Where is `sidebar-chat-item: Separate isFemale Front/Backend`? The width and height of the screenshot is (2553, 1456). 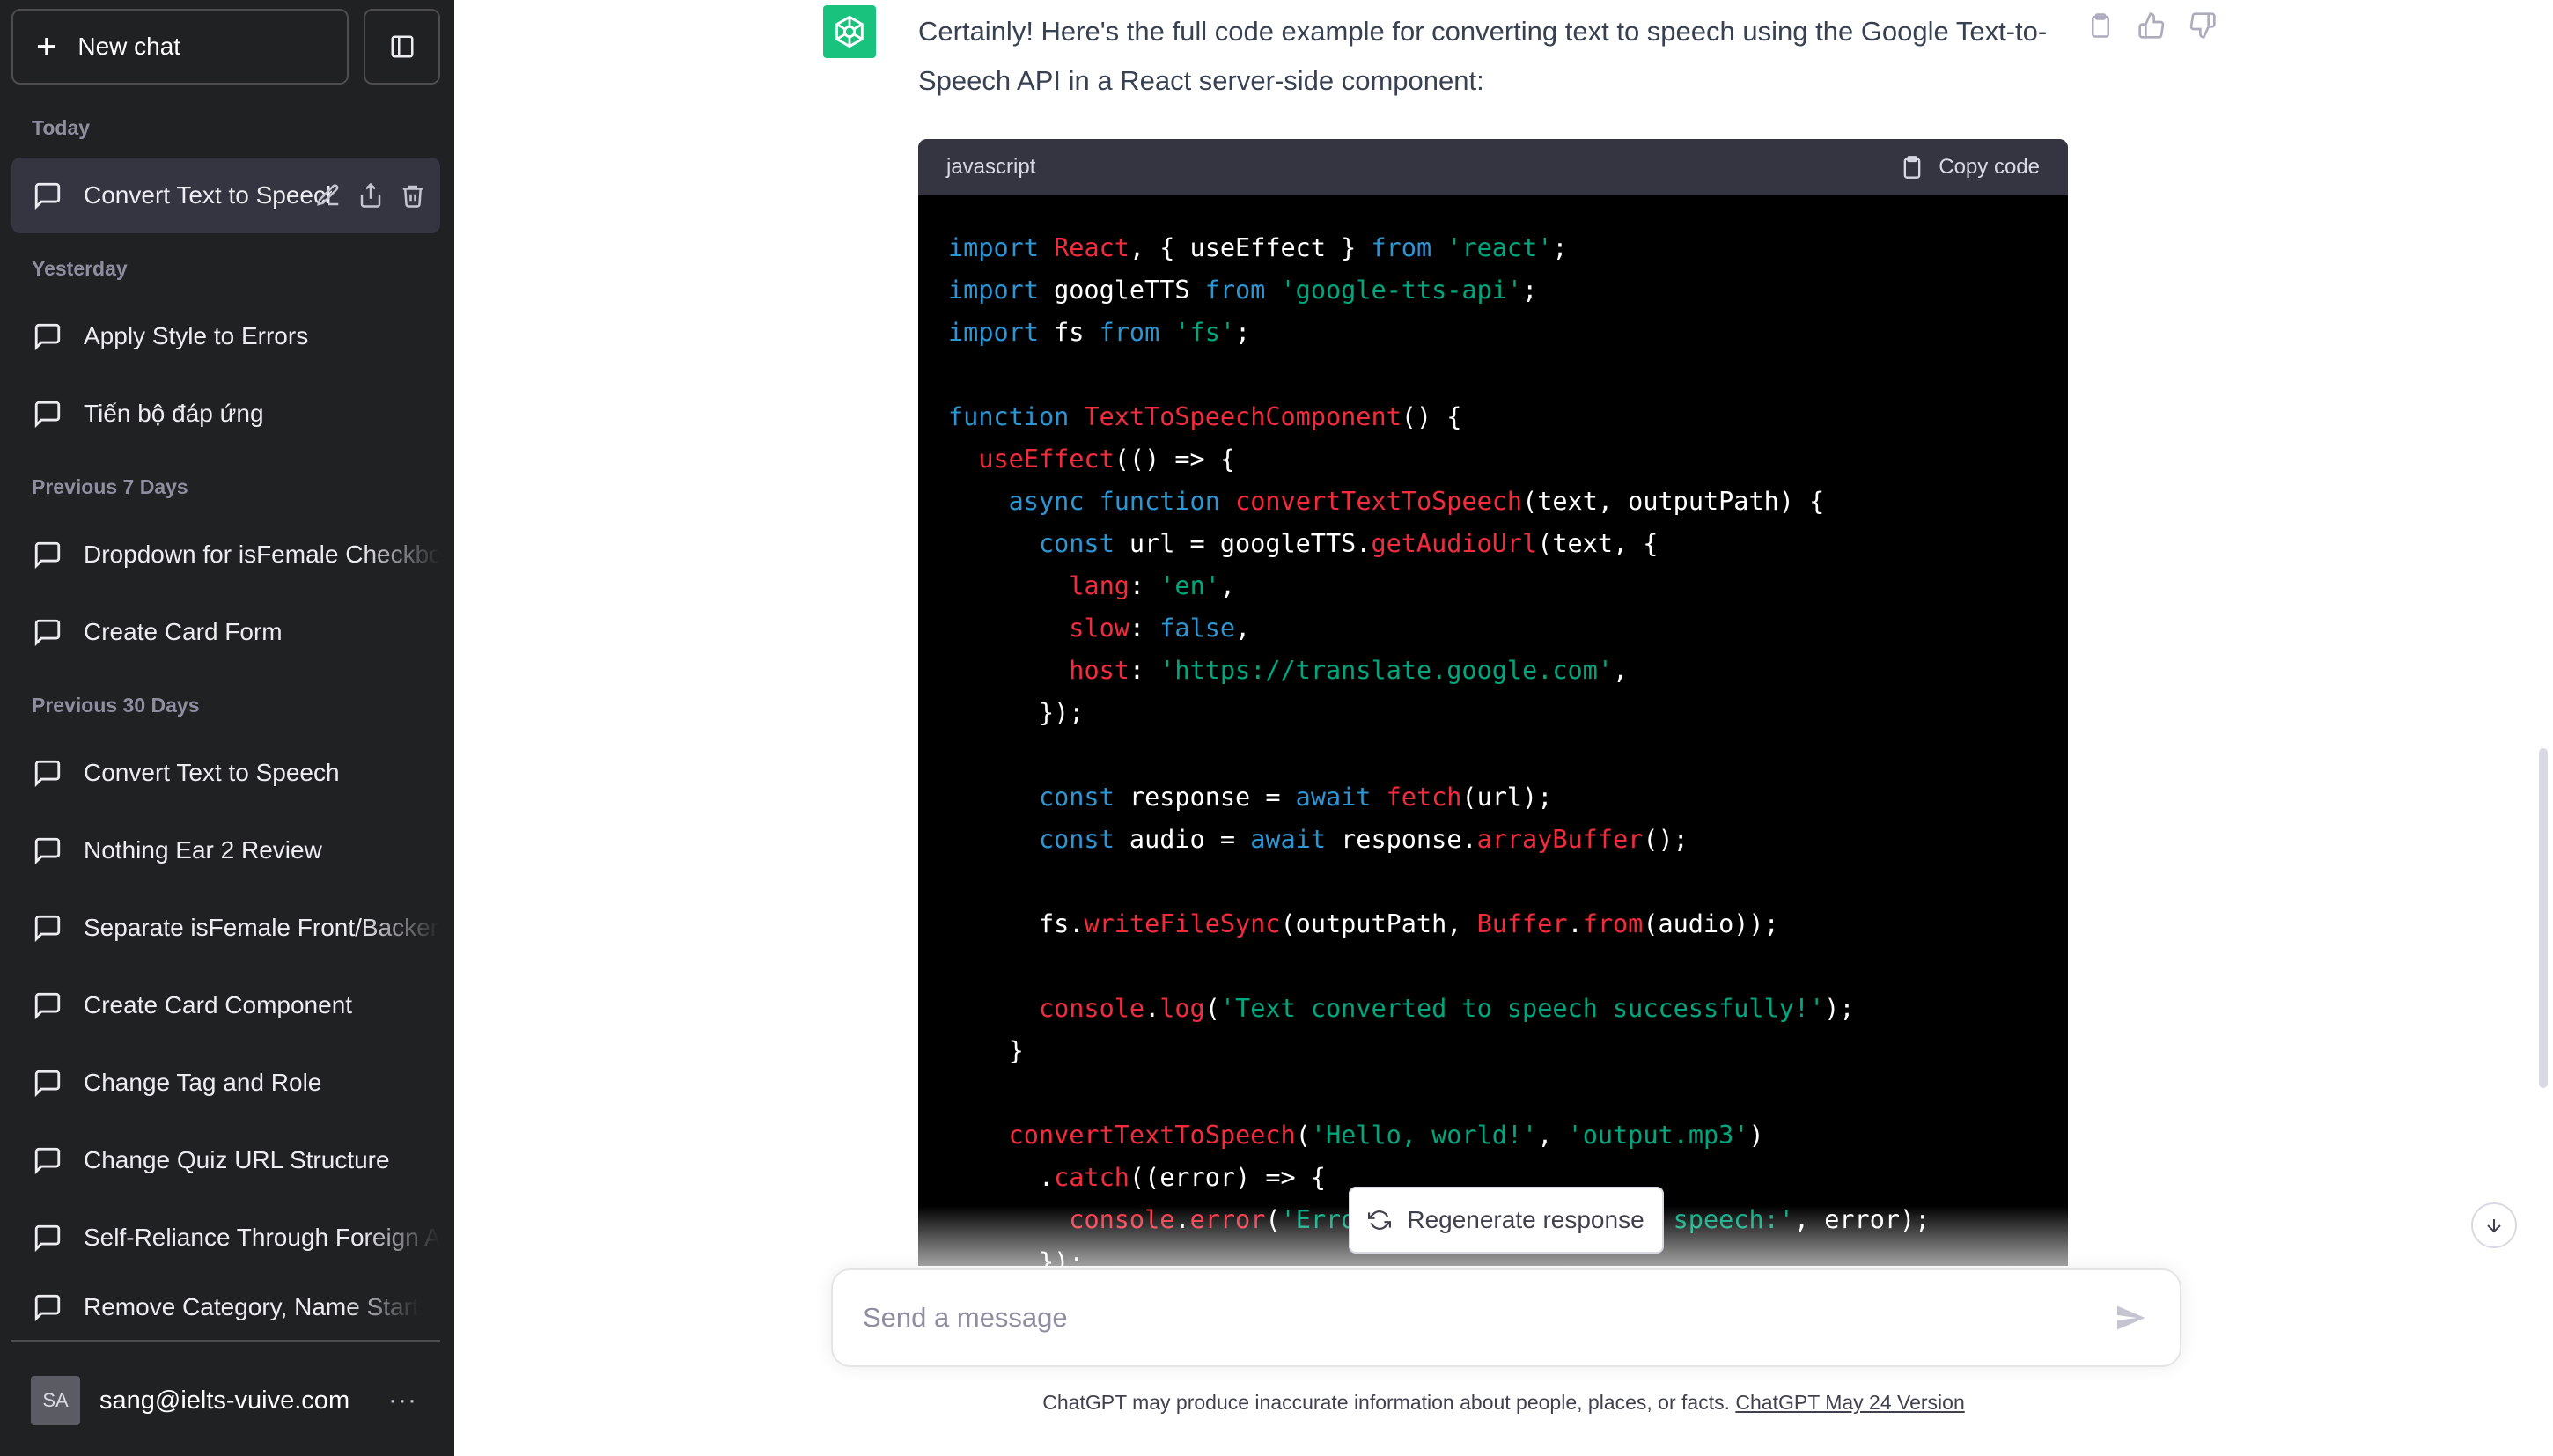 sidebar-chat-item: Separate isFemale Front/Backend is located at coordinates (226, 928).